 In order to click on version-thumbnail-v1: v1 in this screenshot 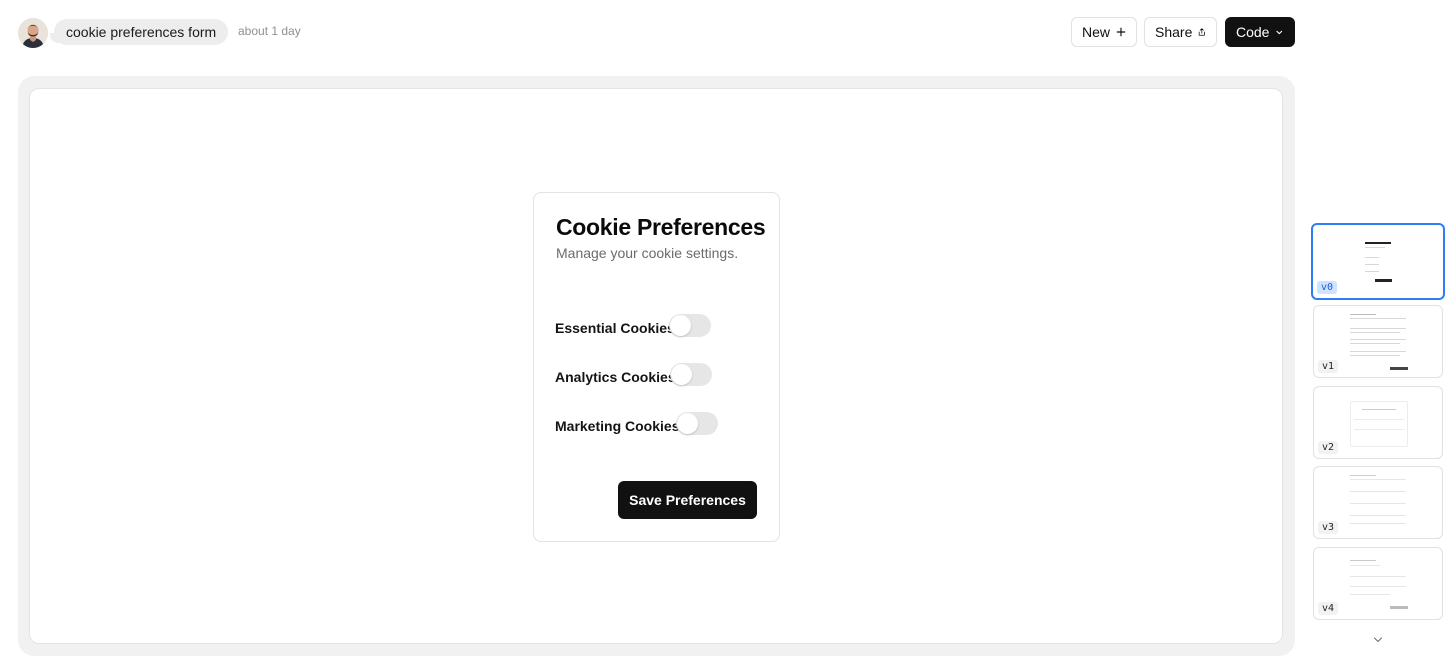, I will do `click(1378, 341)`.